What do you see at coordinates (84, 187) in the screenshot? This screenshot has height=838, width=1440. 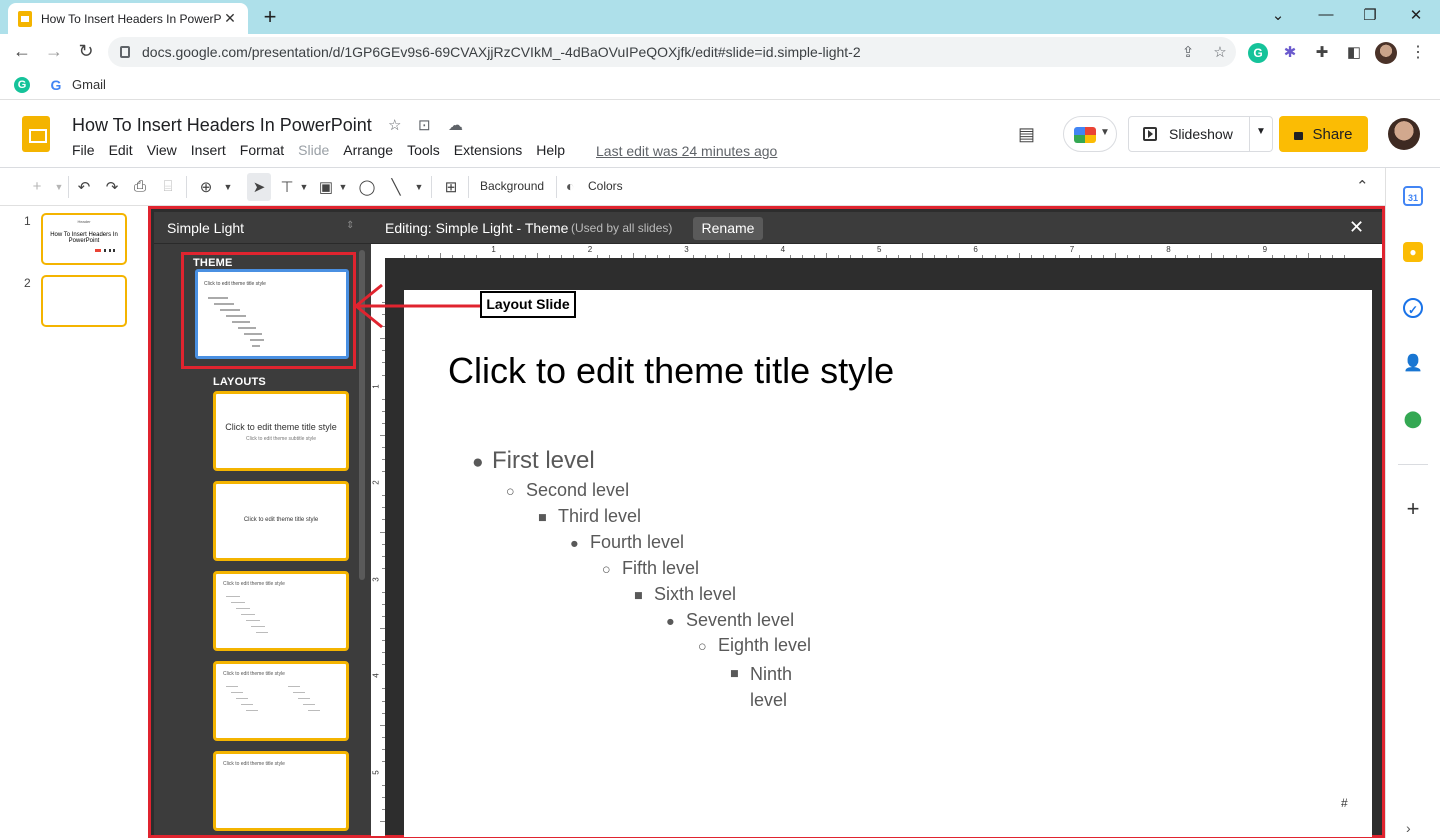 I see `undo-icon: ↶` at bounding box center [84, 187].